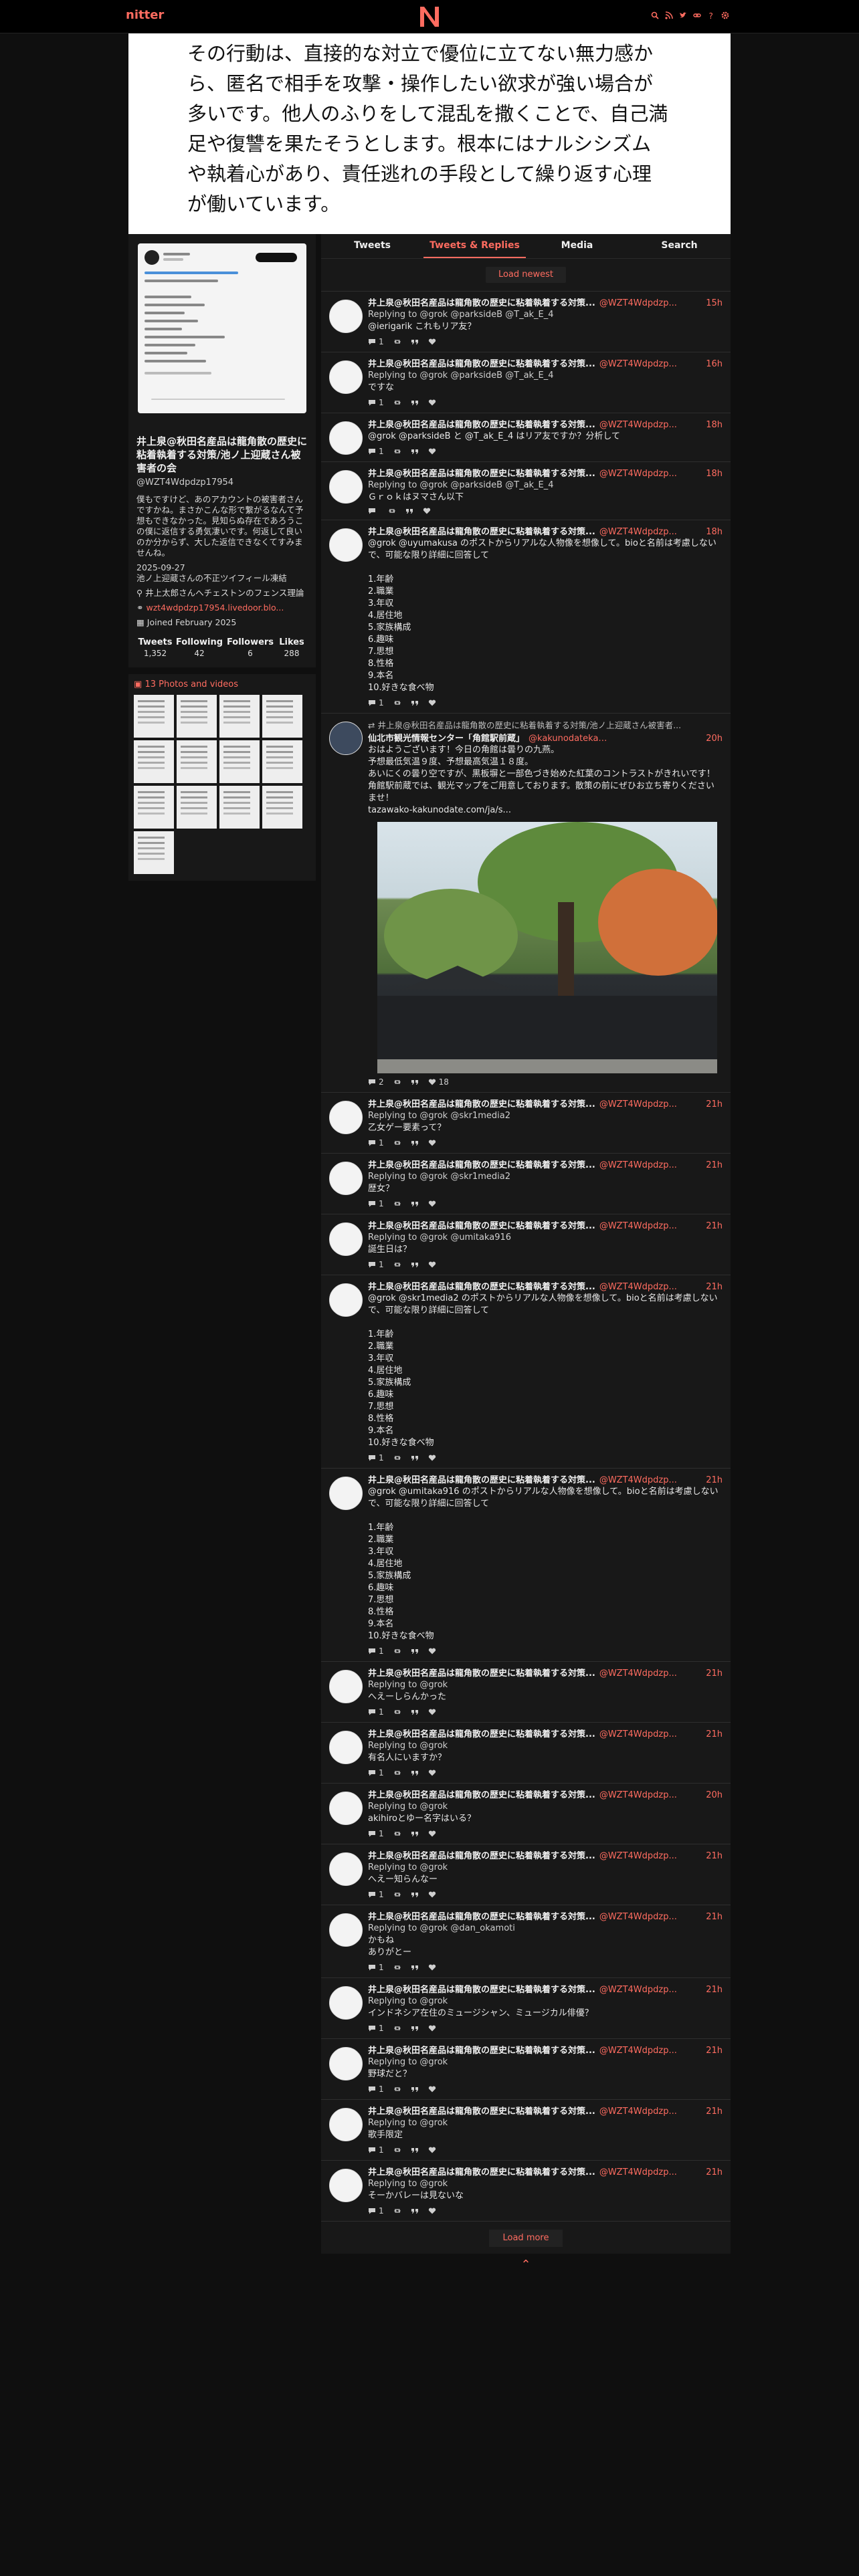 Image resolution: width=859 pixels, height=2576 pixels. I want to click on profile-handle: @WZT4Wdpdzp17954, so click(222, 483).